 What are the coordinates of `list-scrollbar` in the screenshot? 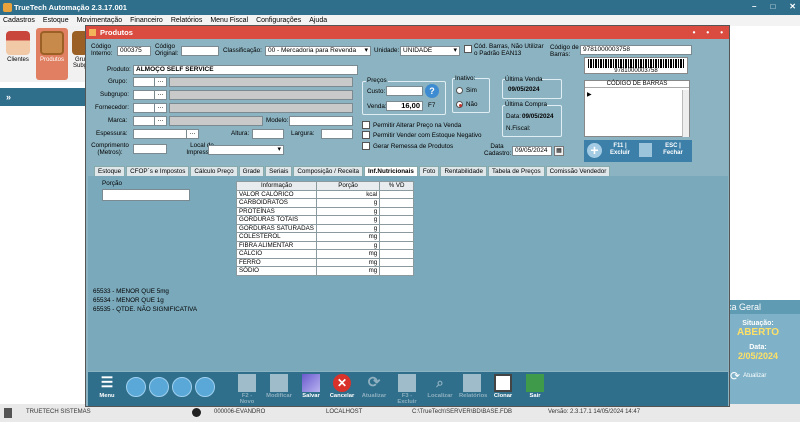 It's located at (685, 113).